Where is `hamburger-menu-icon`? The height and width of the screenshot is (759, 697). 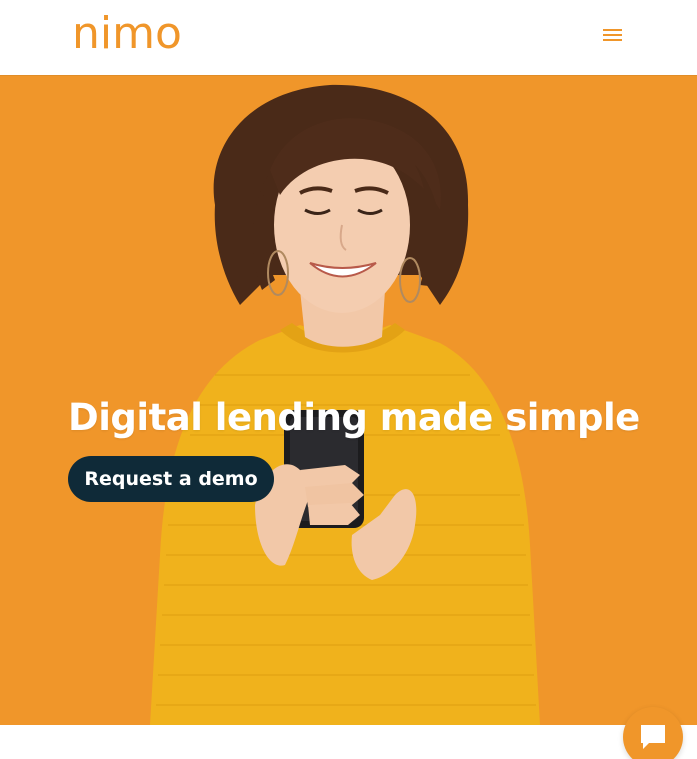 hamburger-menu-icon is located at coordinates (613, 35).